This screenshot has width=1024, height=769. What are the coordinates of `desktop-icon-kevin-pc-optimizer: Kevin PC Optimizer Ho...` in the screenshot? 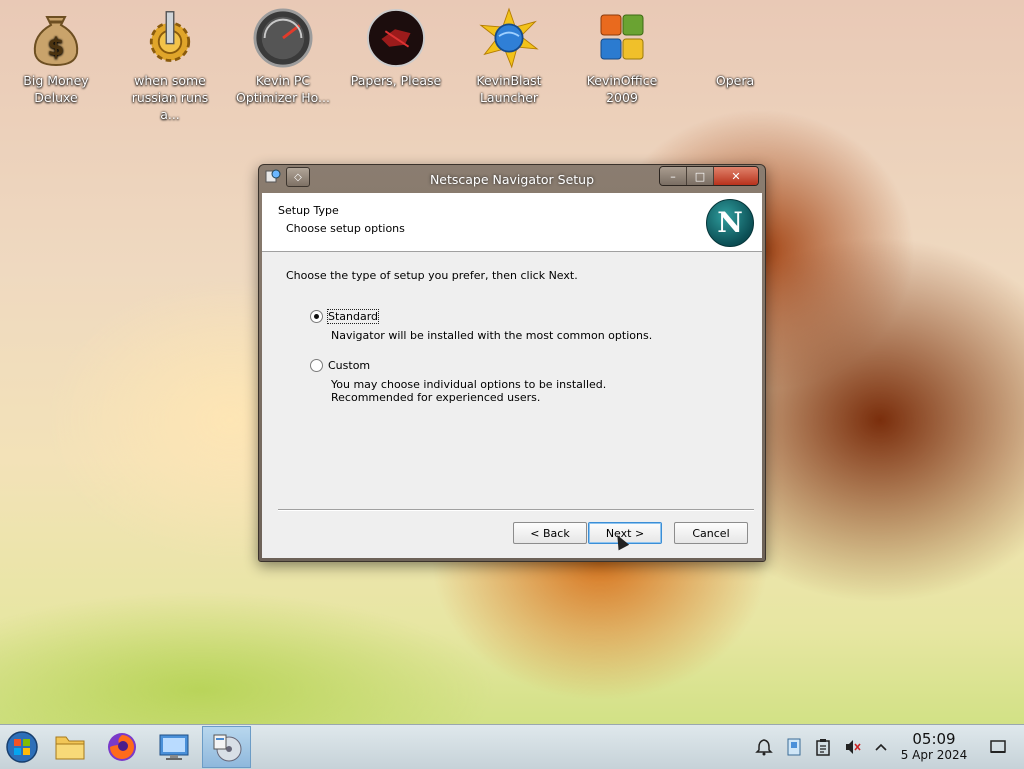 It's located at (283, 57).